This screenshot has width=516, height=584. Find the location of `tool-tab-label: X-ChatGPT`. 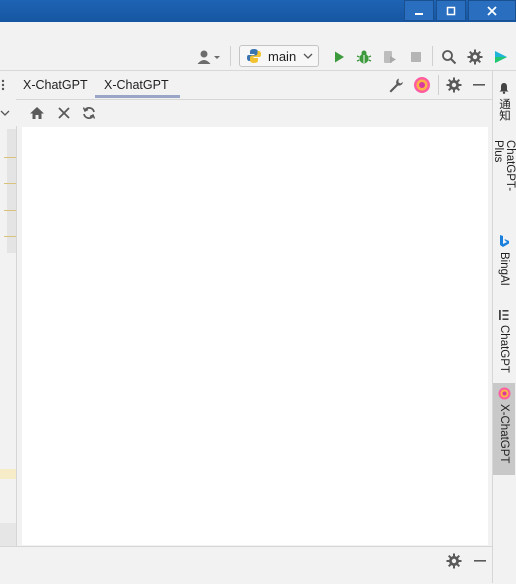

tool-tab-label: X-ChatGPT is located at coordinates (504, 434).